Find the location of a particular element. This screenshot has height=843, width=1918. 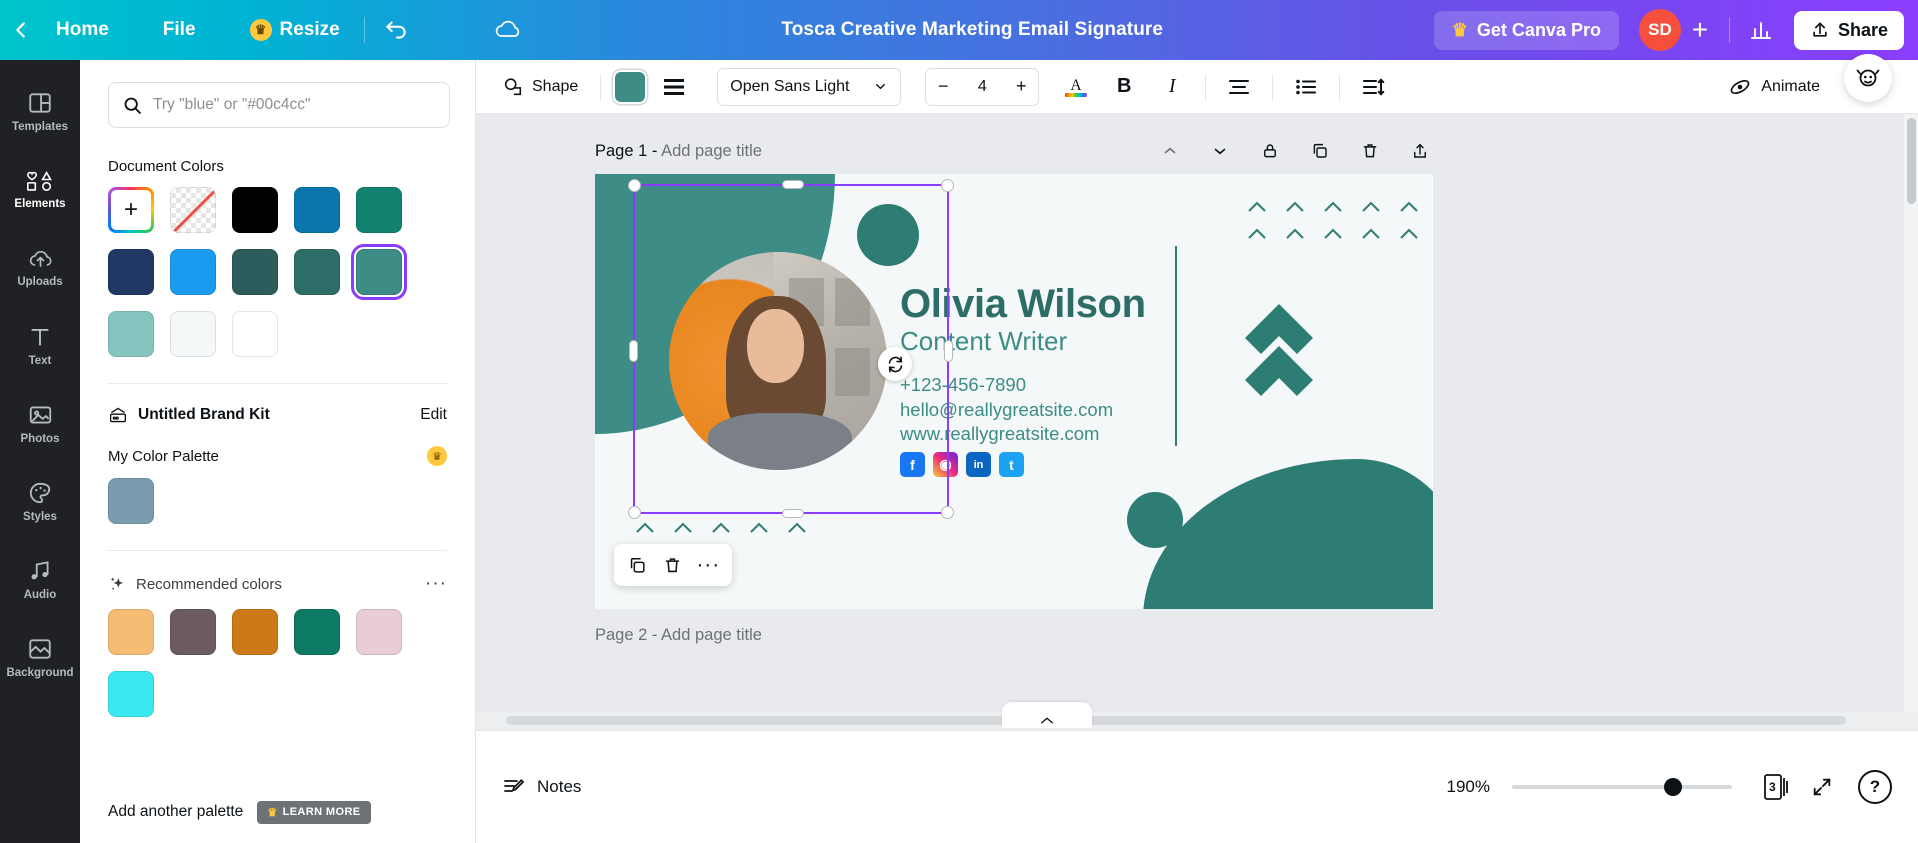

signature-website: www.reallygreatsite.com is located at coordinates (1006, 434).